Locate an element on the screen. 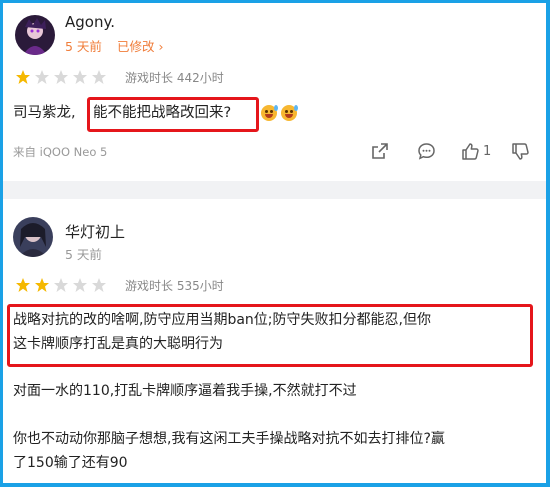 The height and width of the screenshot is (487, 550). comment-prefix: 司马紫龙, is located at coordinates (44, 113).